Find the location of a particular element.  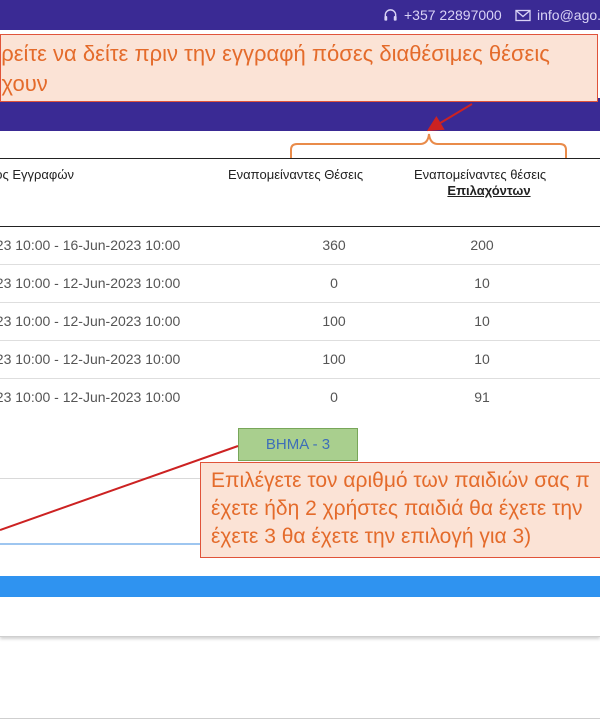

callout-step-line-3: έχετε 3 θα έχετε την επιλογή για 3) is located at coordinates (371, 536).